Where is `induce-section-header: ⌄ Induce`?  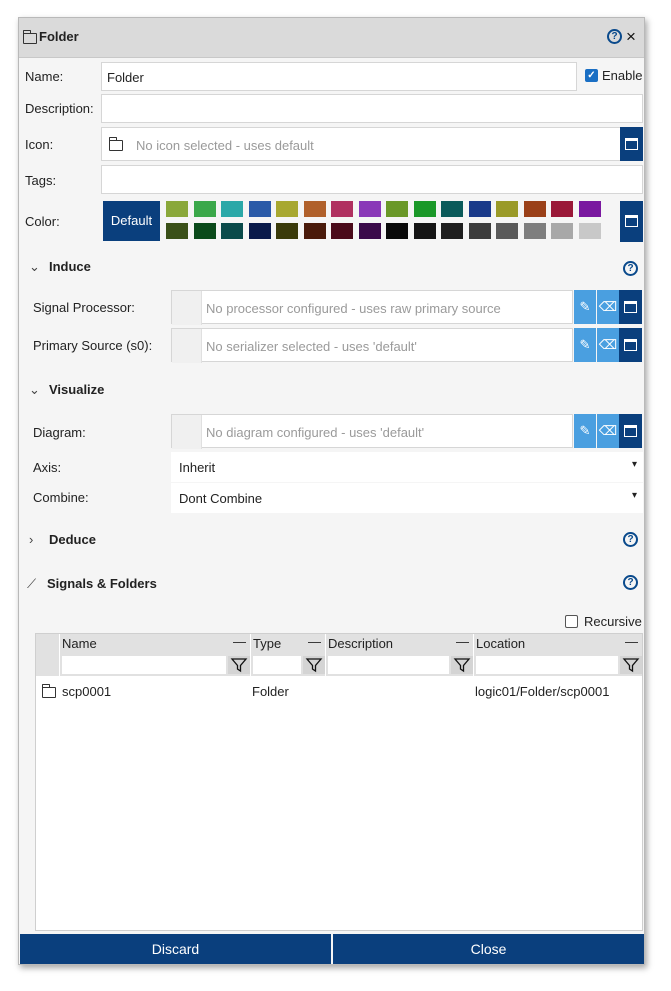 induce-section-header: ⌄ Induce is located at coordinates (60, 267).